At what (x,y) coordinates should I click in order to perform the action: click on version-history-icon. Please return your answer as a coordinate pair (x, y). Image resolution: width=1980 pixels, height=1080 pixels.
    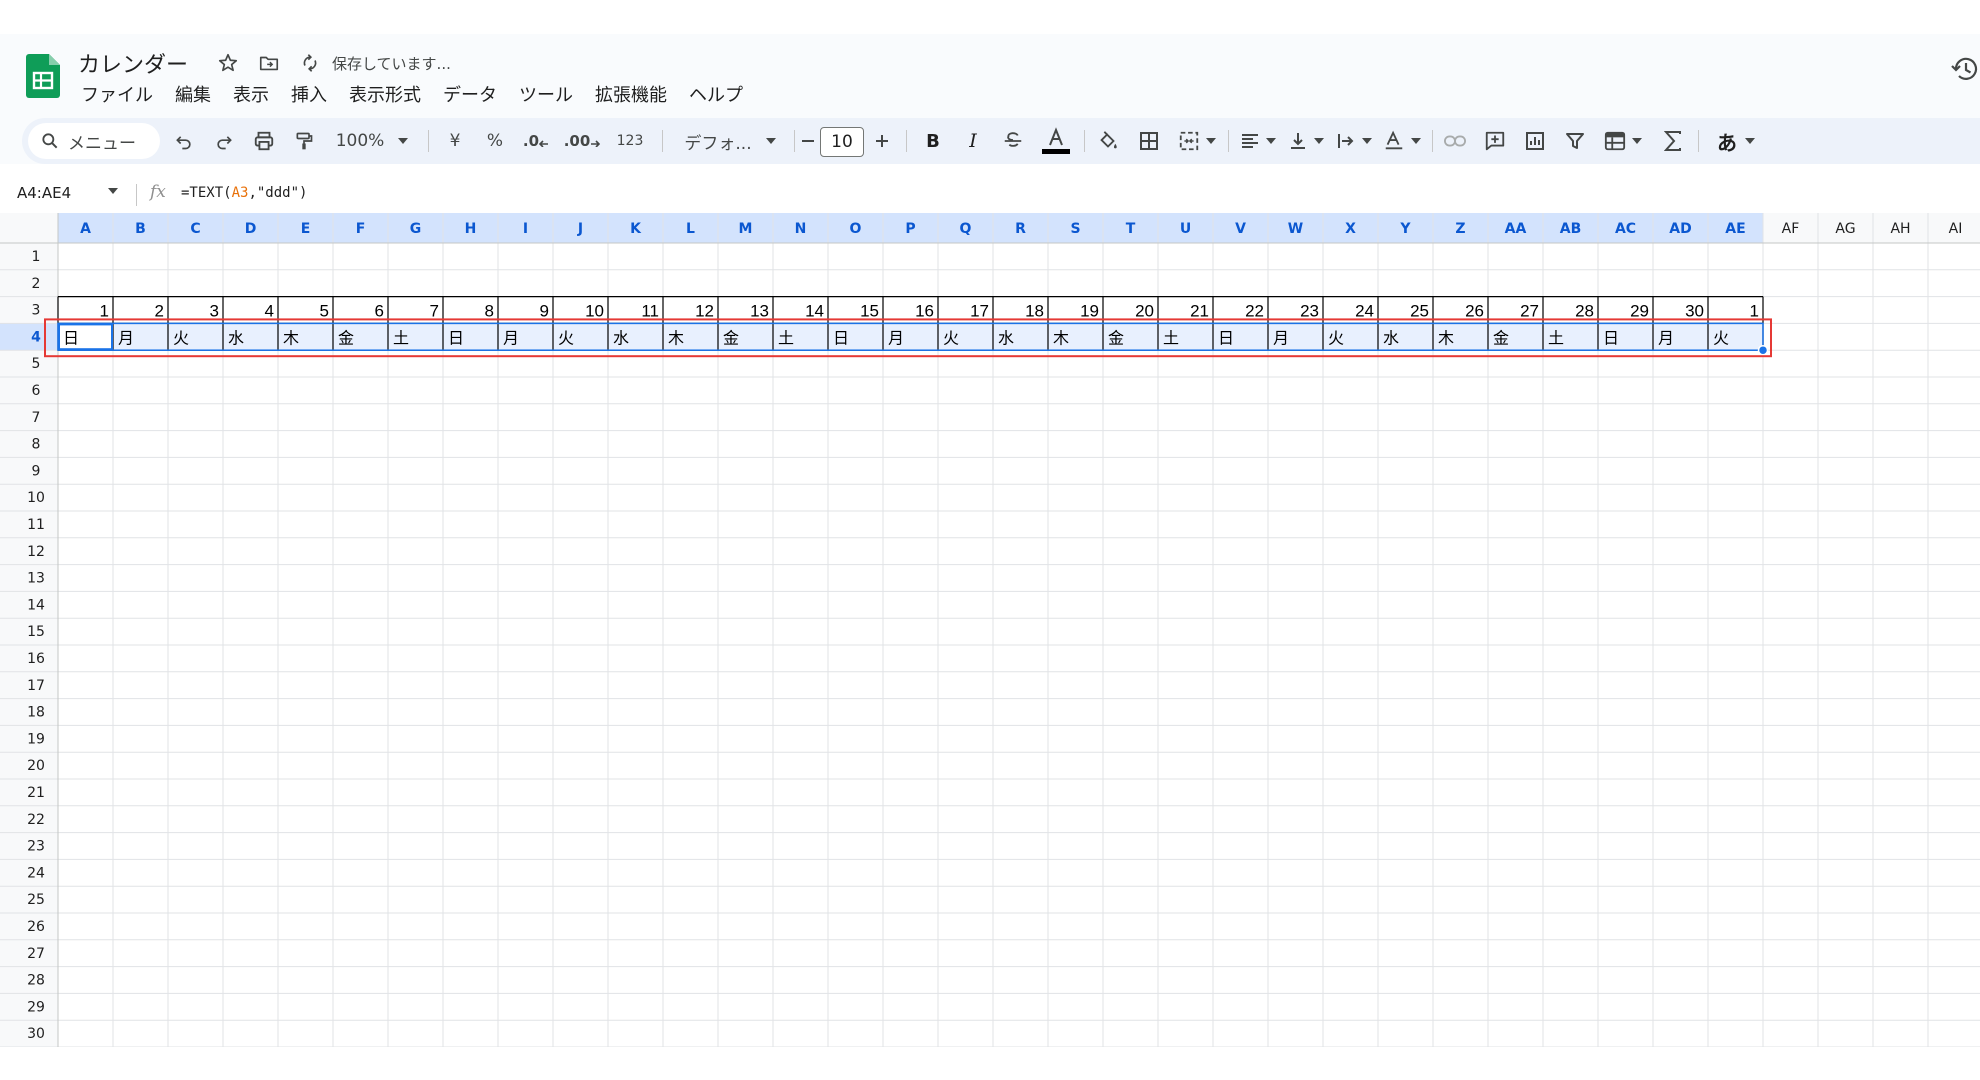
    Looking at the image, I should click on (1965, 69).